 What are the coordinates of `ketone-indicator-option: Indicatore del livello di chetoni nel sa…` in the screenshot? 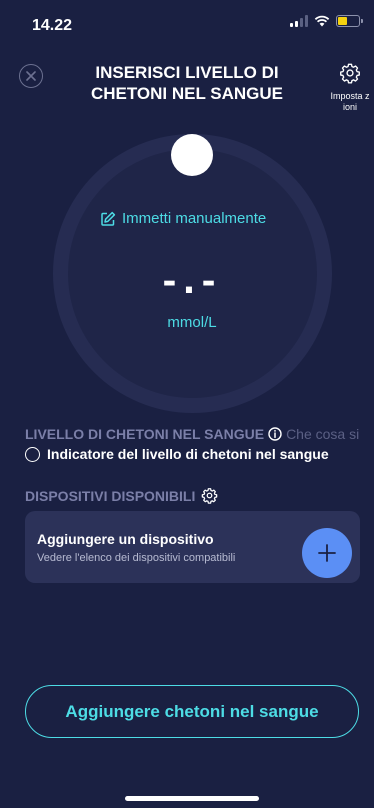 It's located at (177, 454).